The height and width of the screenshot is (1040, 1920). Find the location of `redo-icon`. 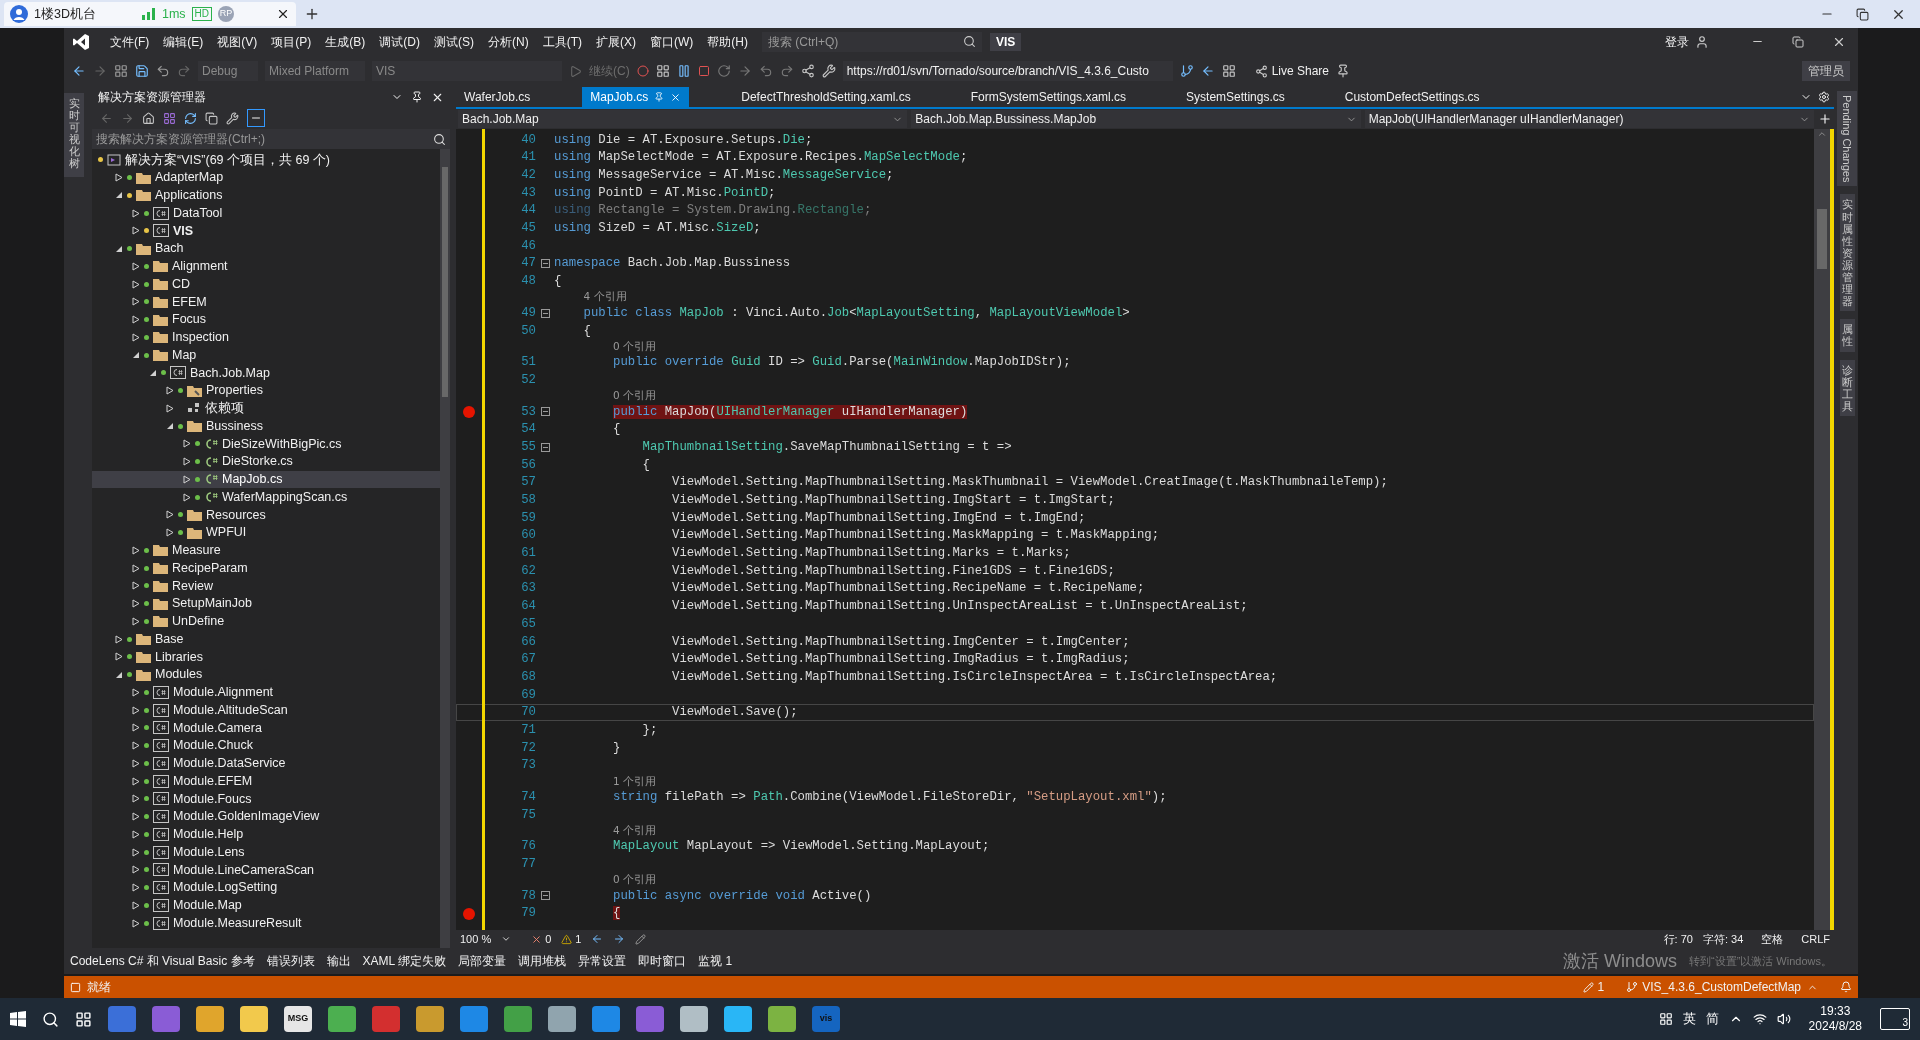

redo-icon is located at coordinates (184, 71).